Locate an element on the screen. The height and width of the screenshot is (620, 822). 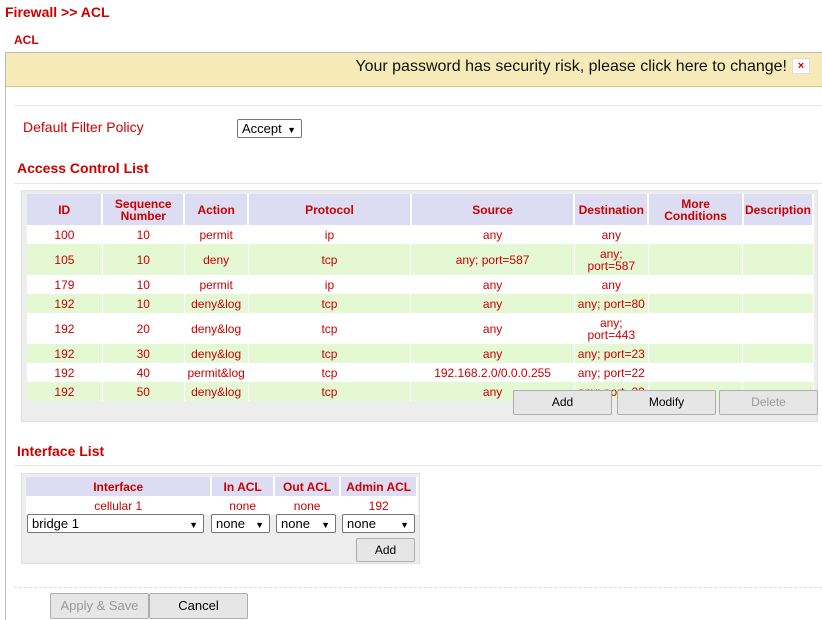
action-cell: permit&log is located at coordinates (216, 372).